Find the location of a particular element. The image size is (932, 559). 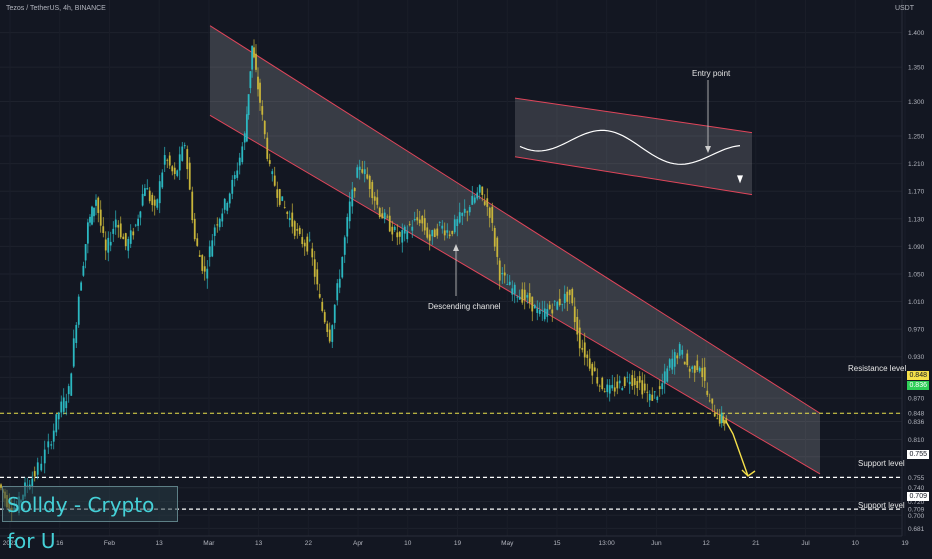

y-tick-label: 0.970 is located at coordinates (916, 330).